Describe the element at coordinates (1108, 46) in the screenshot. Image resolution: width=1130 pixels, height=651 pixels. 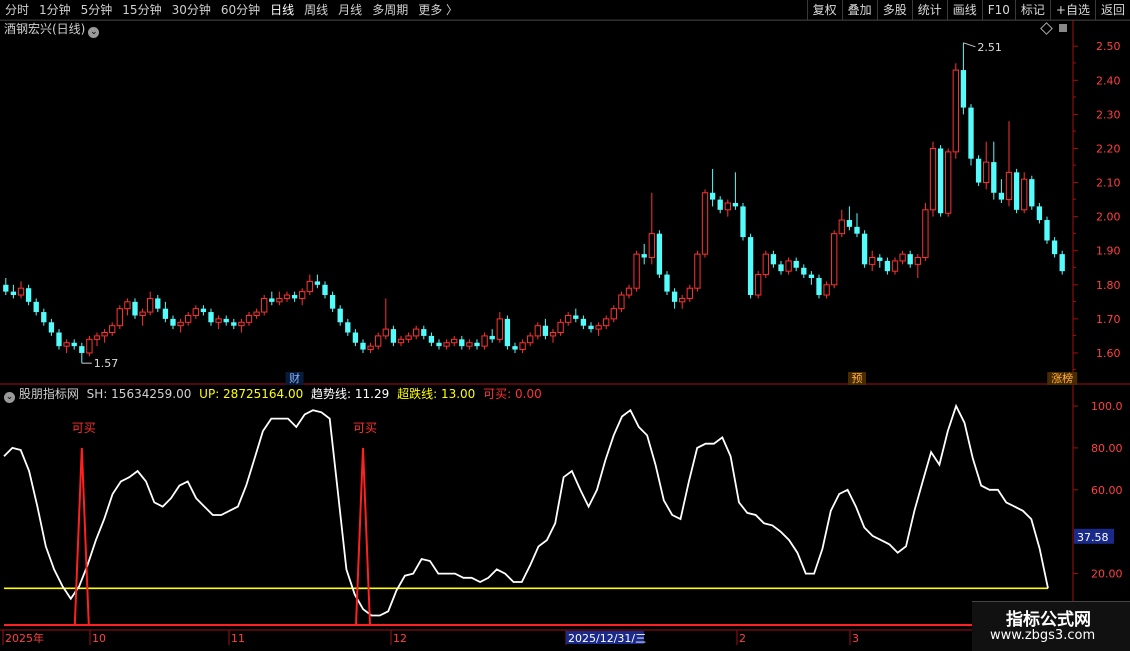
I see `price-label-0: 2.50` at that location.